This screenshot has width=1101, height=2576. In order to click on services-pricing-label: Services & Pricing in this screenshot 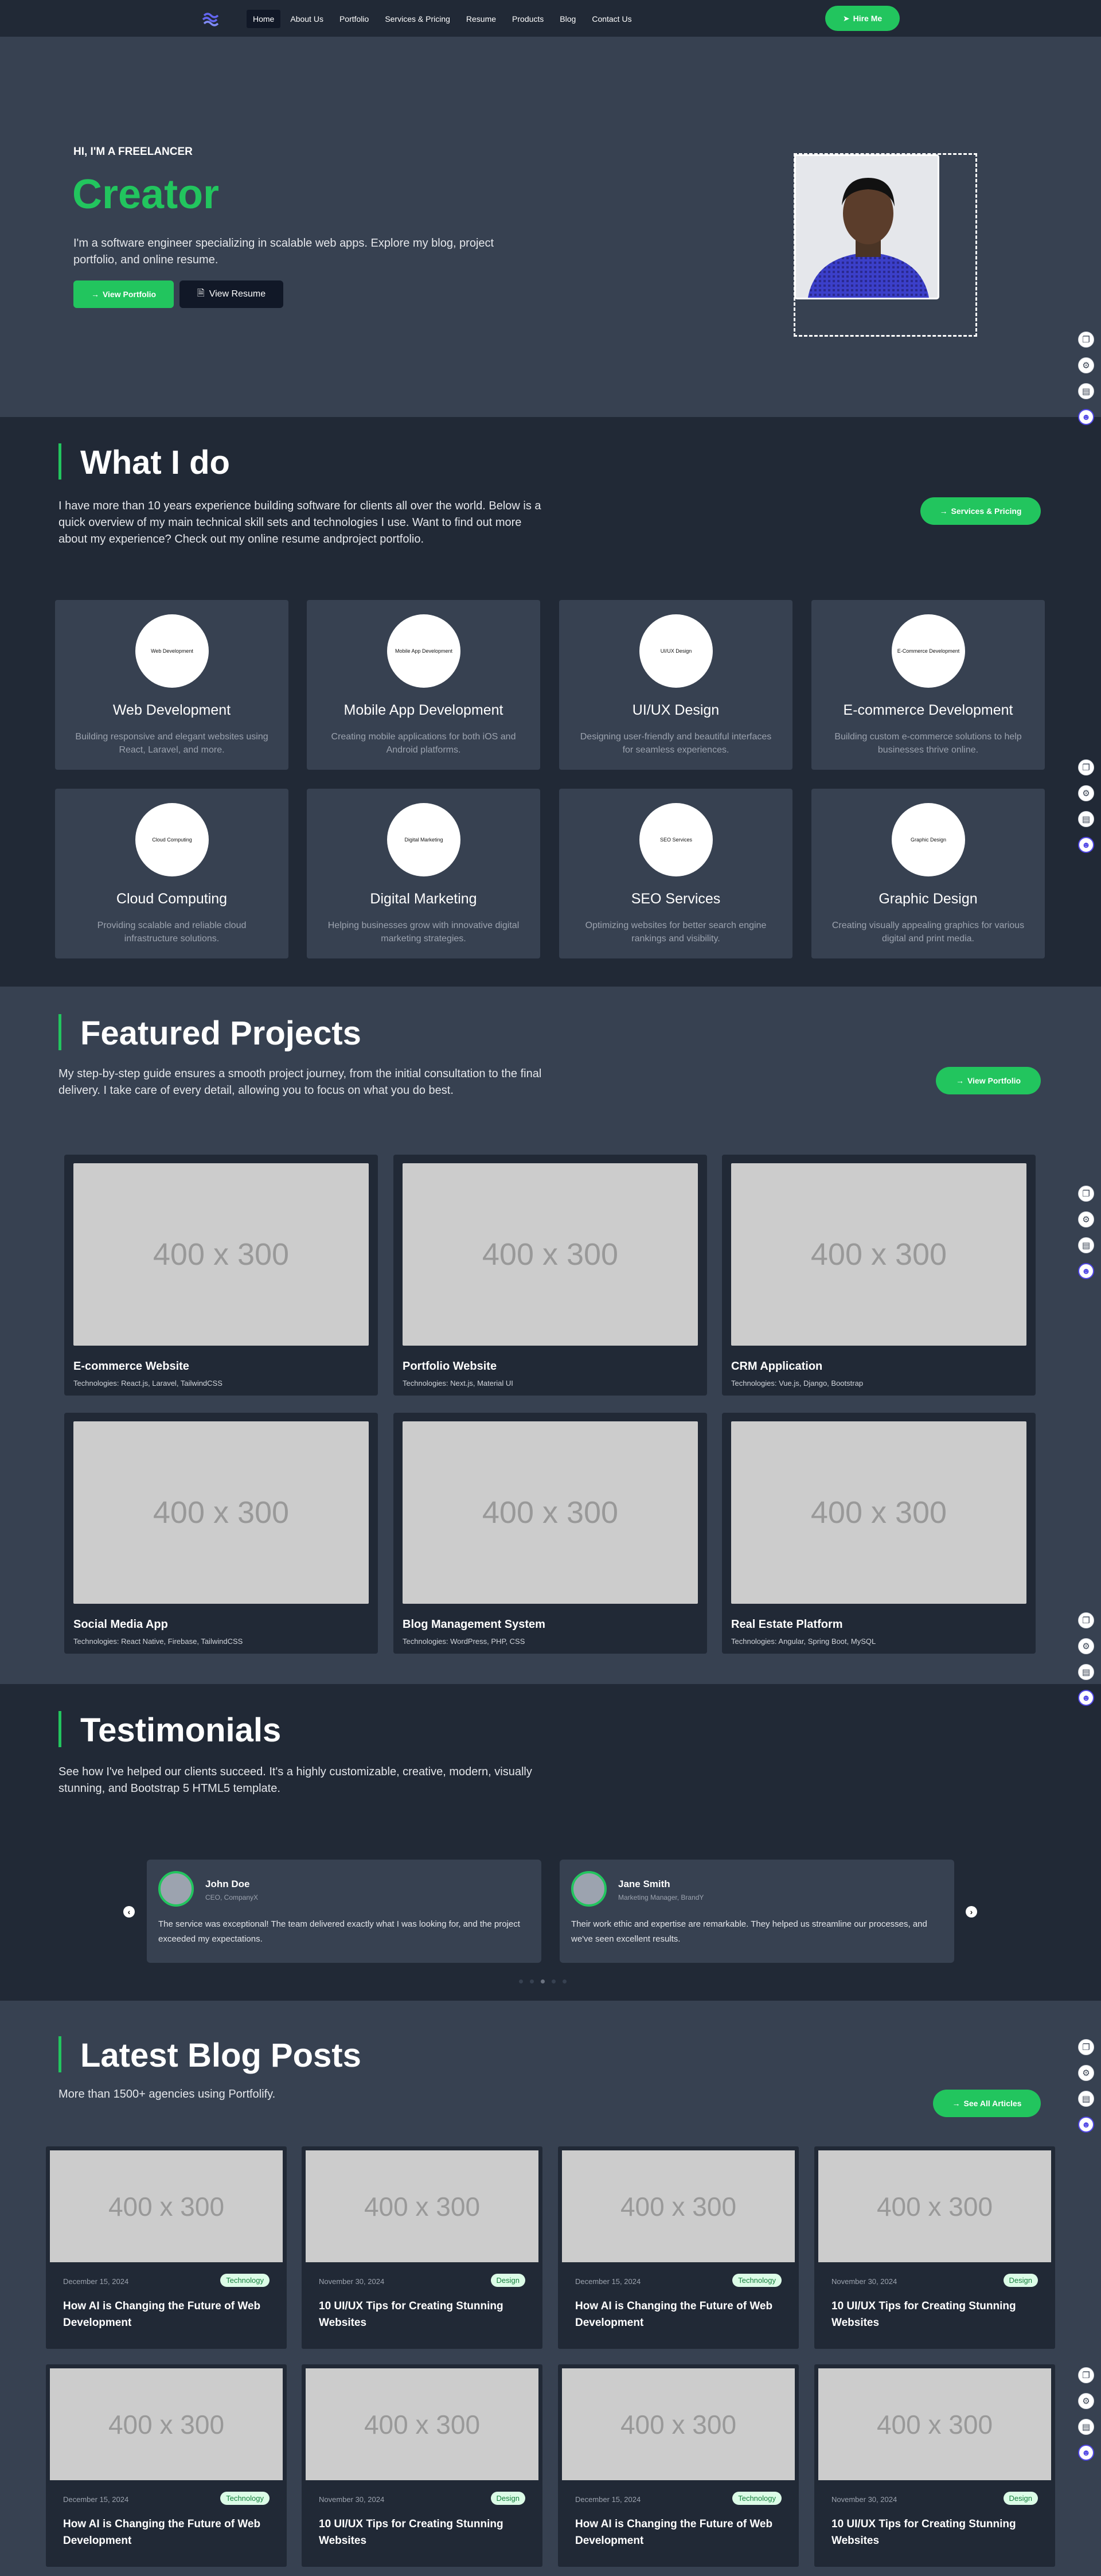, I will do `click(986, 511)`.